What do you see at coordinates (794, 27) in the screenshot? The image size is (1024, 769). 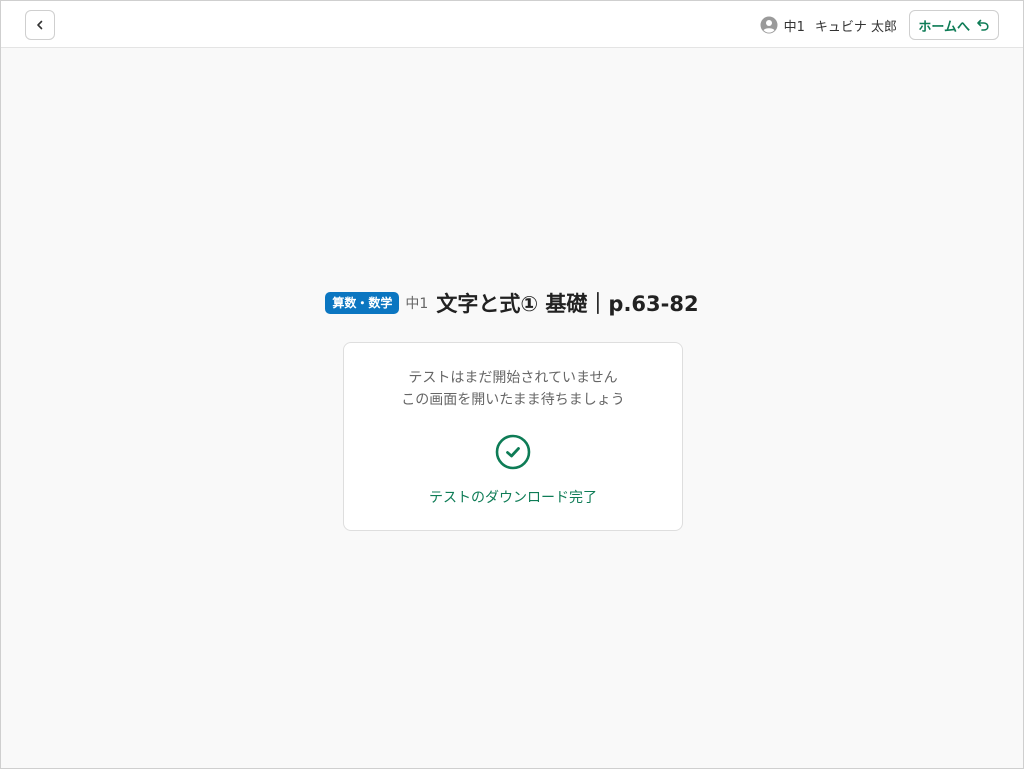 I see `user-grade: 中1` at bounding box center [794, 27].